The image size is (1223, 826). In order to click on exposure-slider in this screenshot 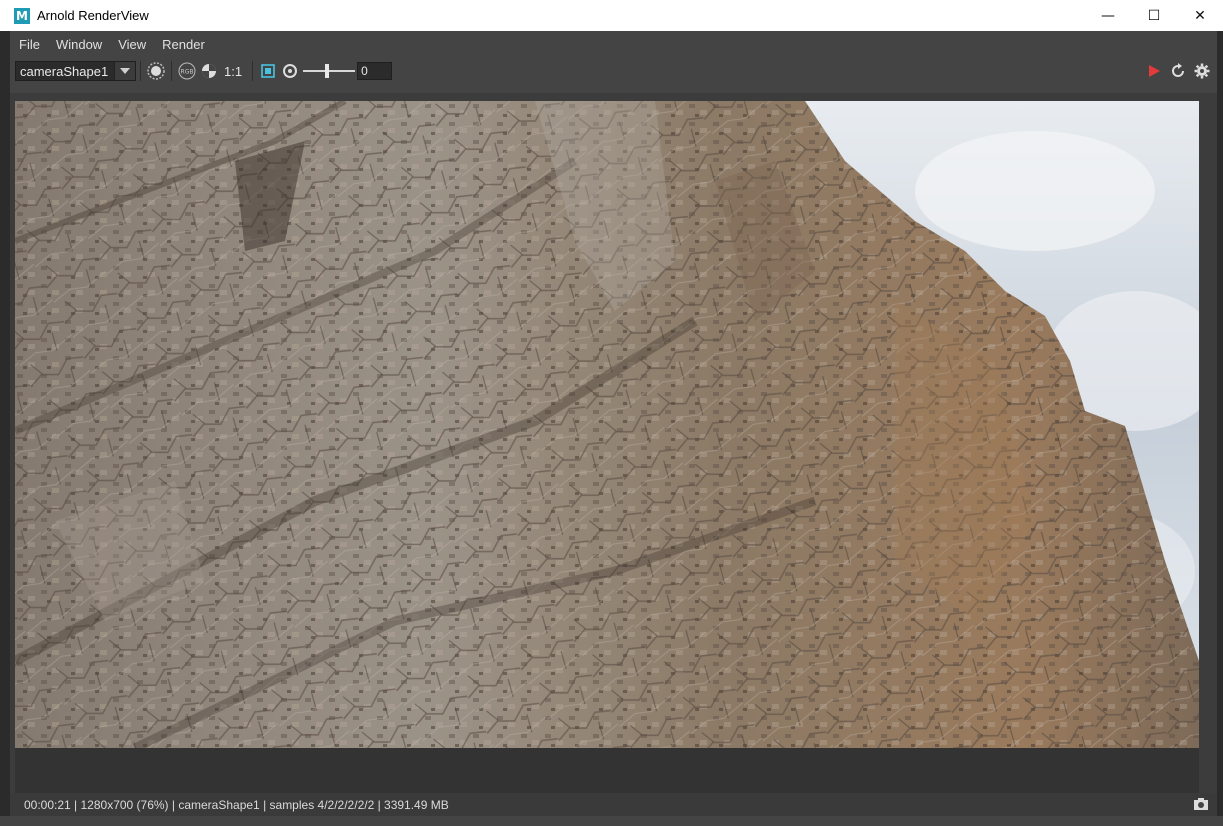, I will do `click(329, 71)`.